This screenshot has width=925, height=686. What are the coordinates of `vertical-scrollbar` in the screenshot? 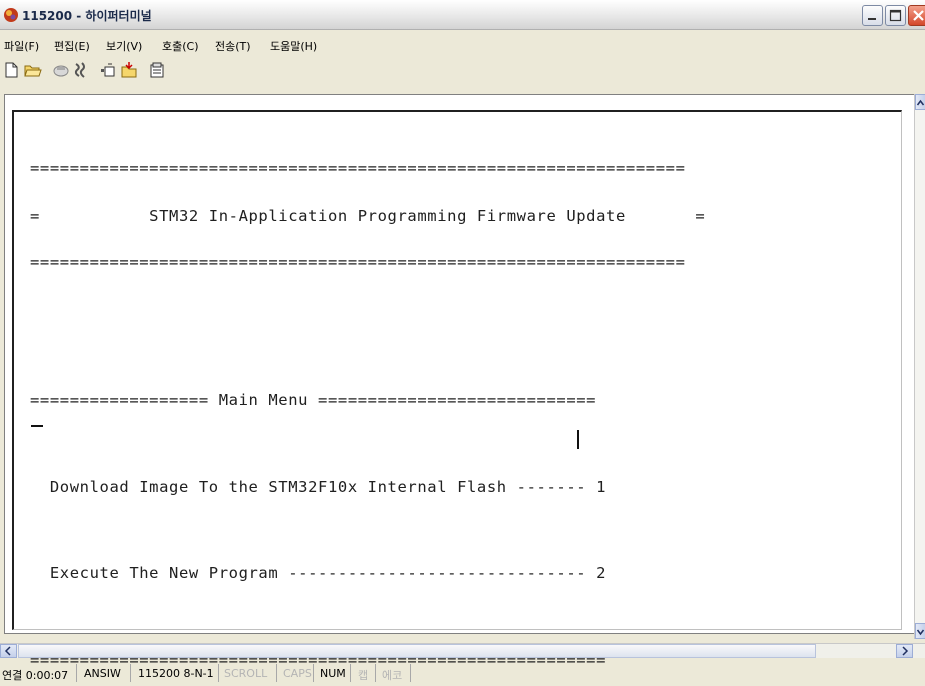 It's located at (919, 366).